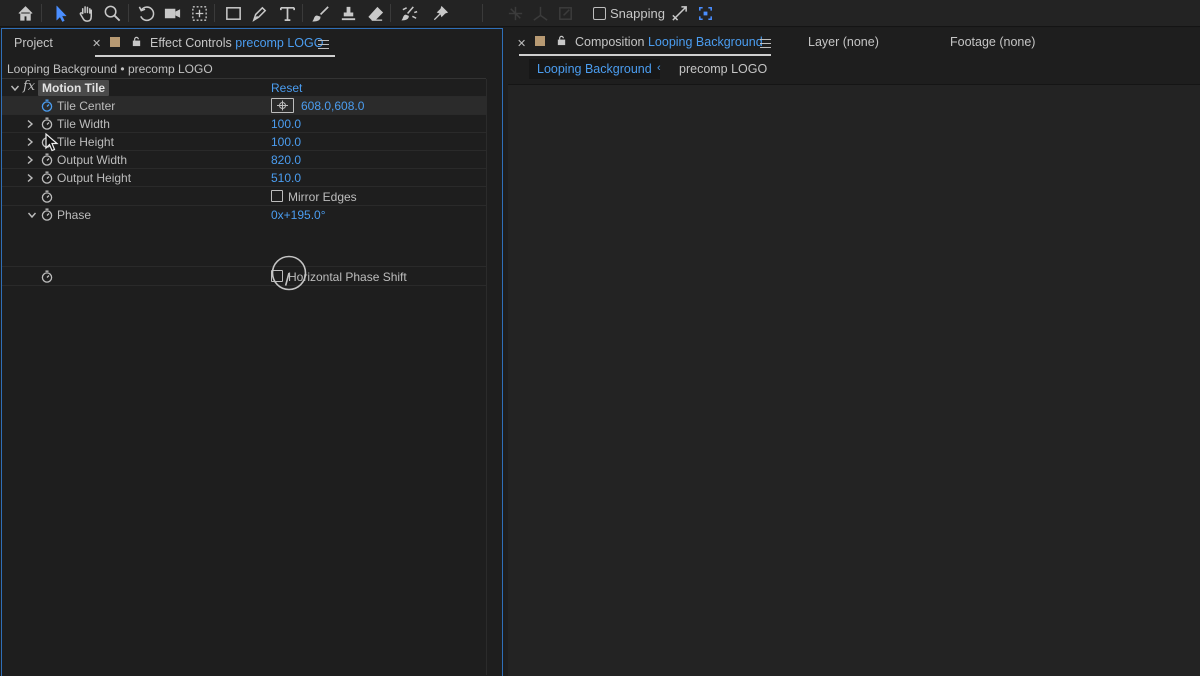 Image resolution: width=1200 pixels, height=676 pixels. I want to click on composition-tab-prefix: Composition, so click(610, 42).